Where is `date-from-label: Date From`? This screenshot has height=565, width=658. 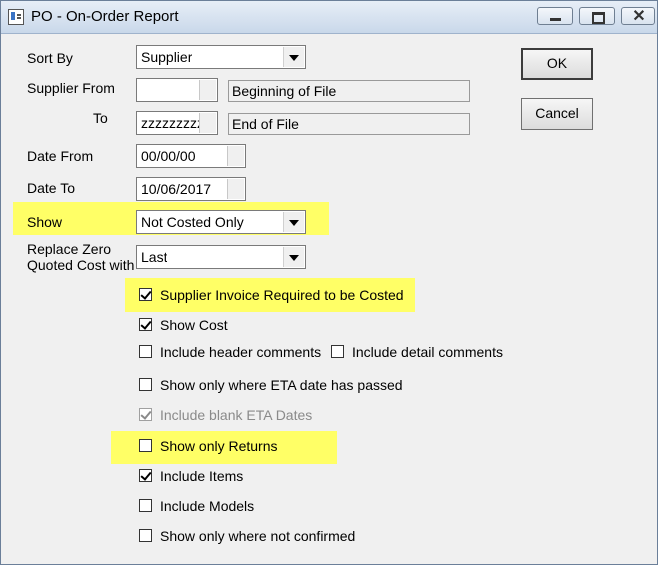 date-from-label: Date From is located at coordinates (60, 156).